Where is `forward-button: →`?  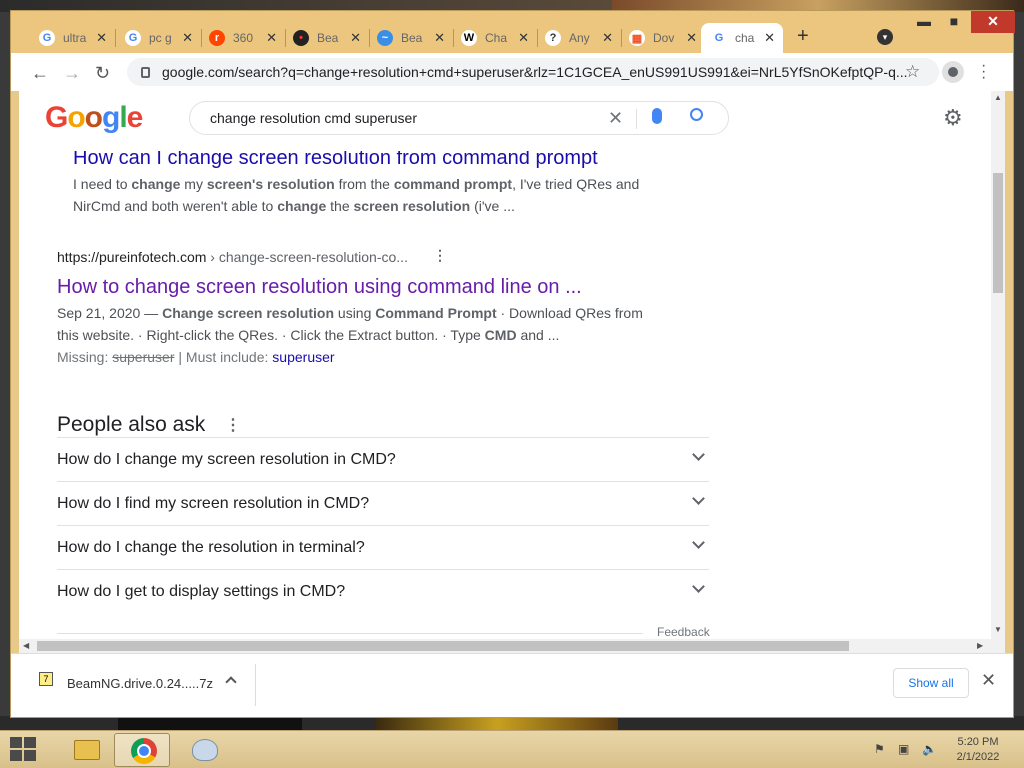
forward-button: → is located at coordinates (72, 73).